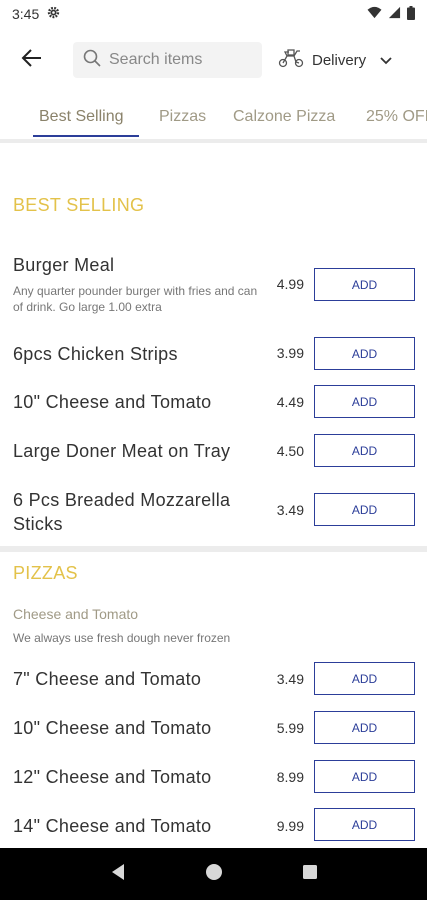  I want to click on back-button, so click(32, 60).